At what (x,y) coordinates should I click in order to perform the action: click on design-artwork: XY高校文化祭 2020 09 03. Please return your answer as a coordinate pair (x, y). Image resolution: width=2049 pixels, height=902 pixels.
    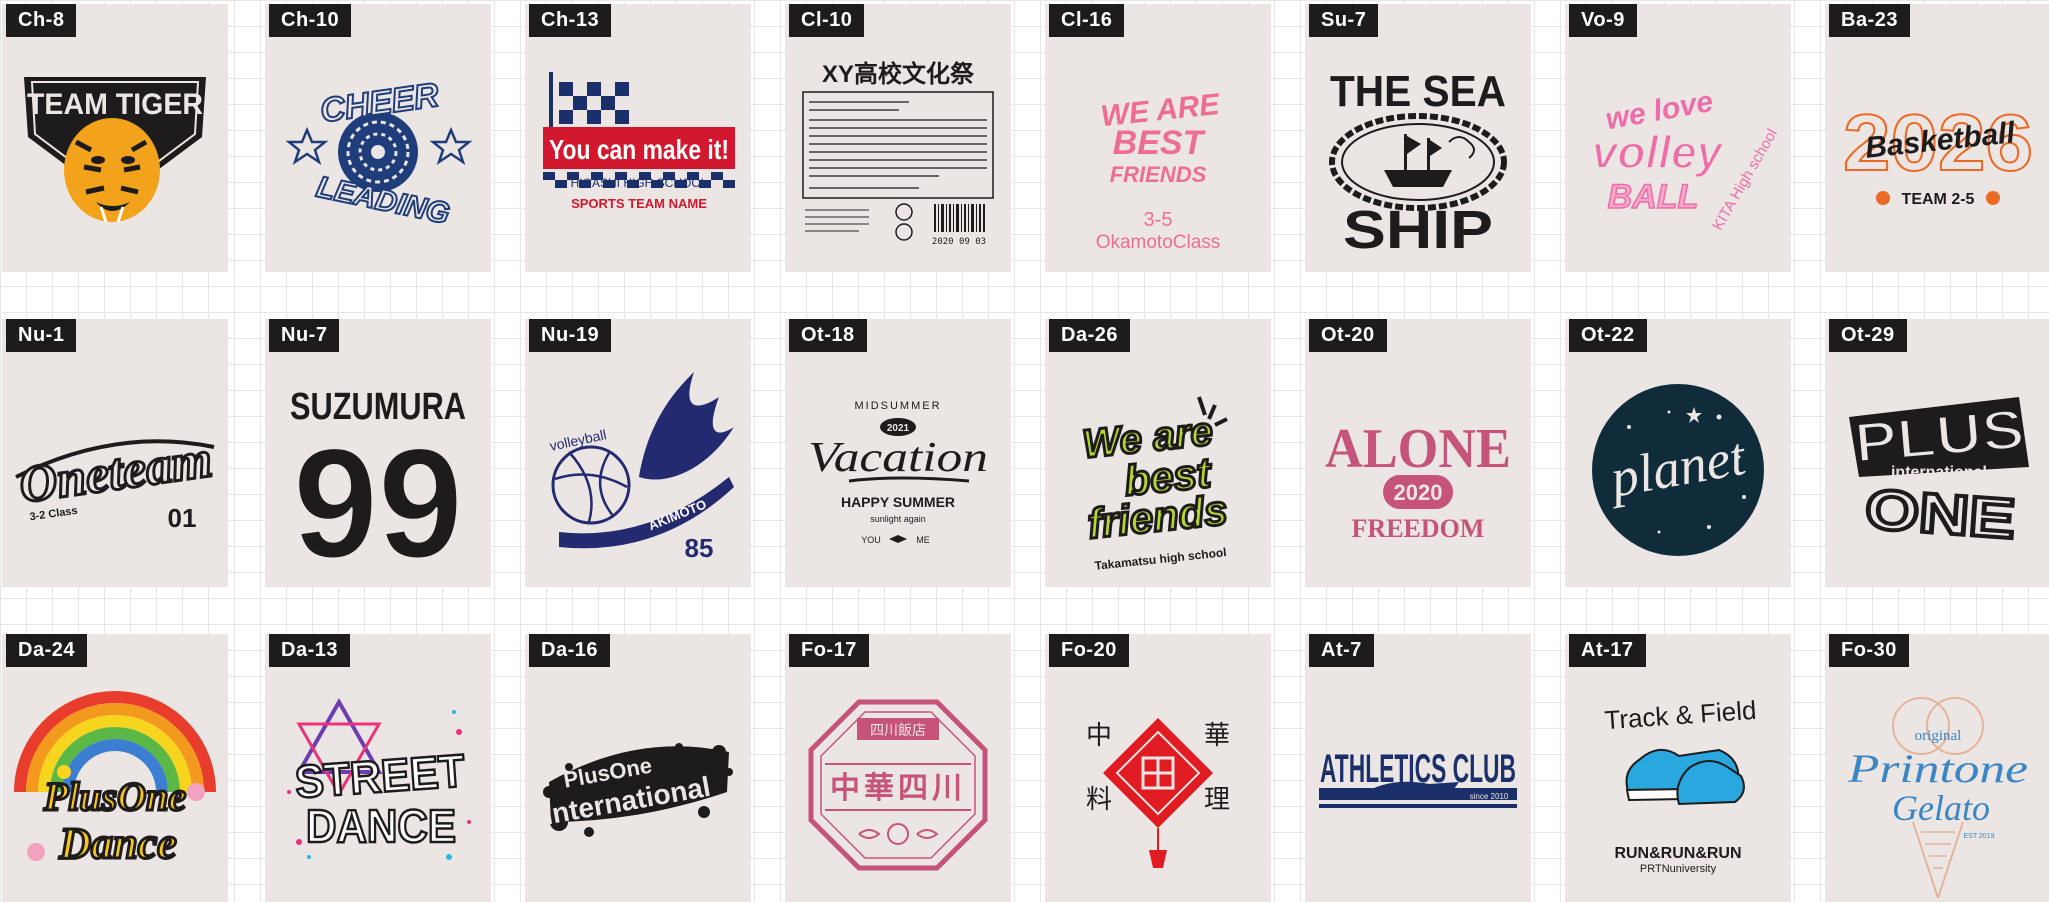
    Looking at the image, I should click on (898, 155).